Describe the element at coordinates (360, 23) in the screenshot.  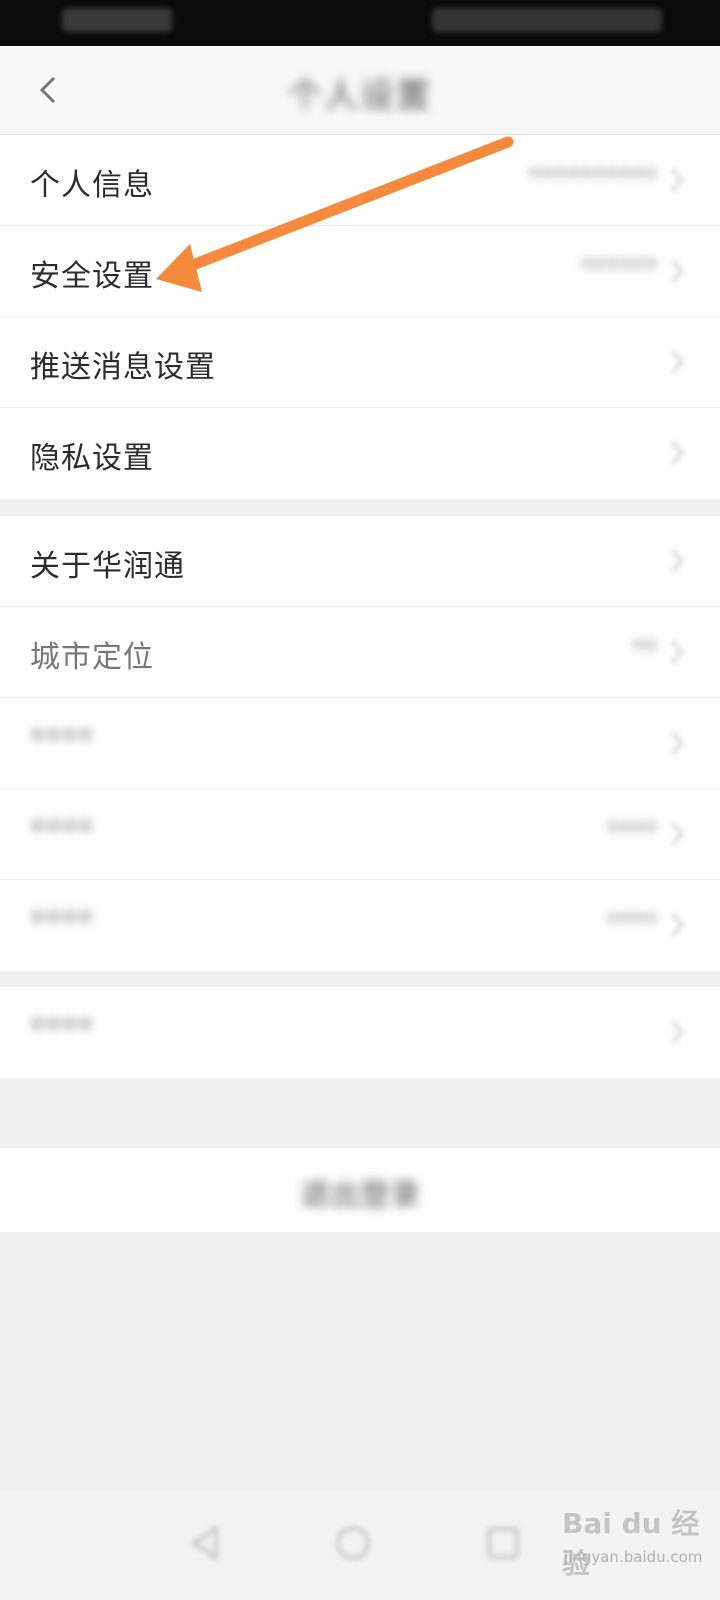
I see `status-bar` at that location.